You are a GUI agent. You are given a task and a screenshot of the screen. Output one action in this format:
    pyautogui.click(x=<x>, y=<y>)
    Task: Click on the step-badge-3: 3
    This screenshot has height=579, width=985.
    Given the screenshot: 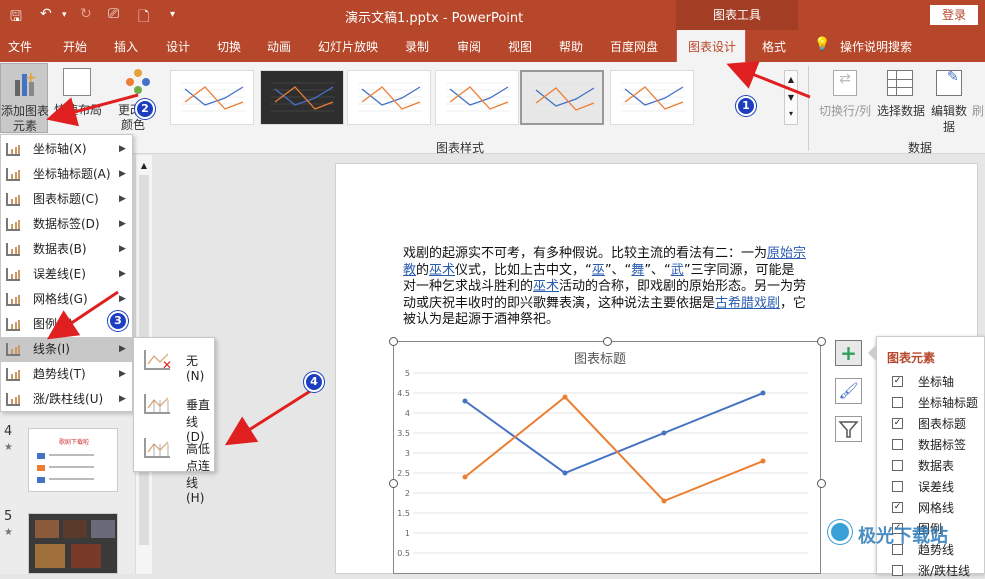 What is the action you would take?
    pyautogui.click(x=118, y=321)
    